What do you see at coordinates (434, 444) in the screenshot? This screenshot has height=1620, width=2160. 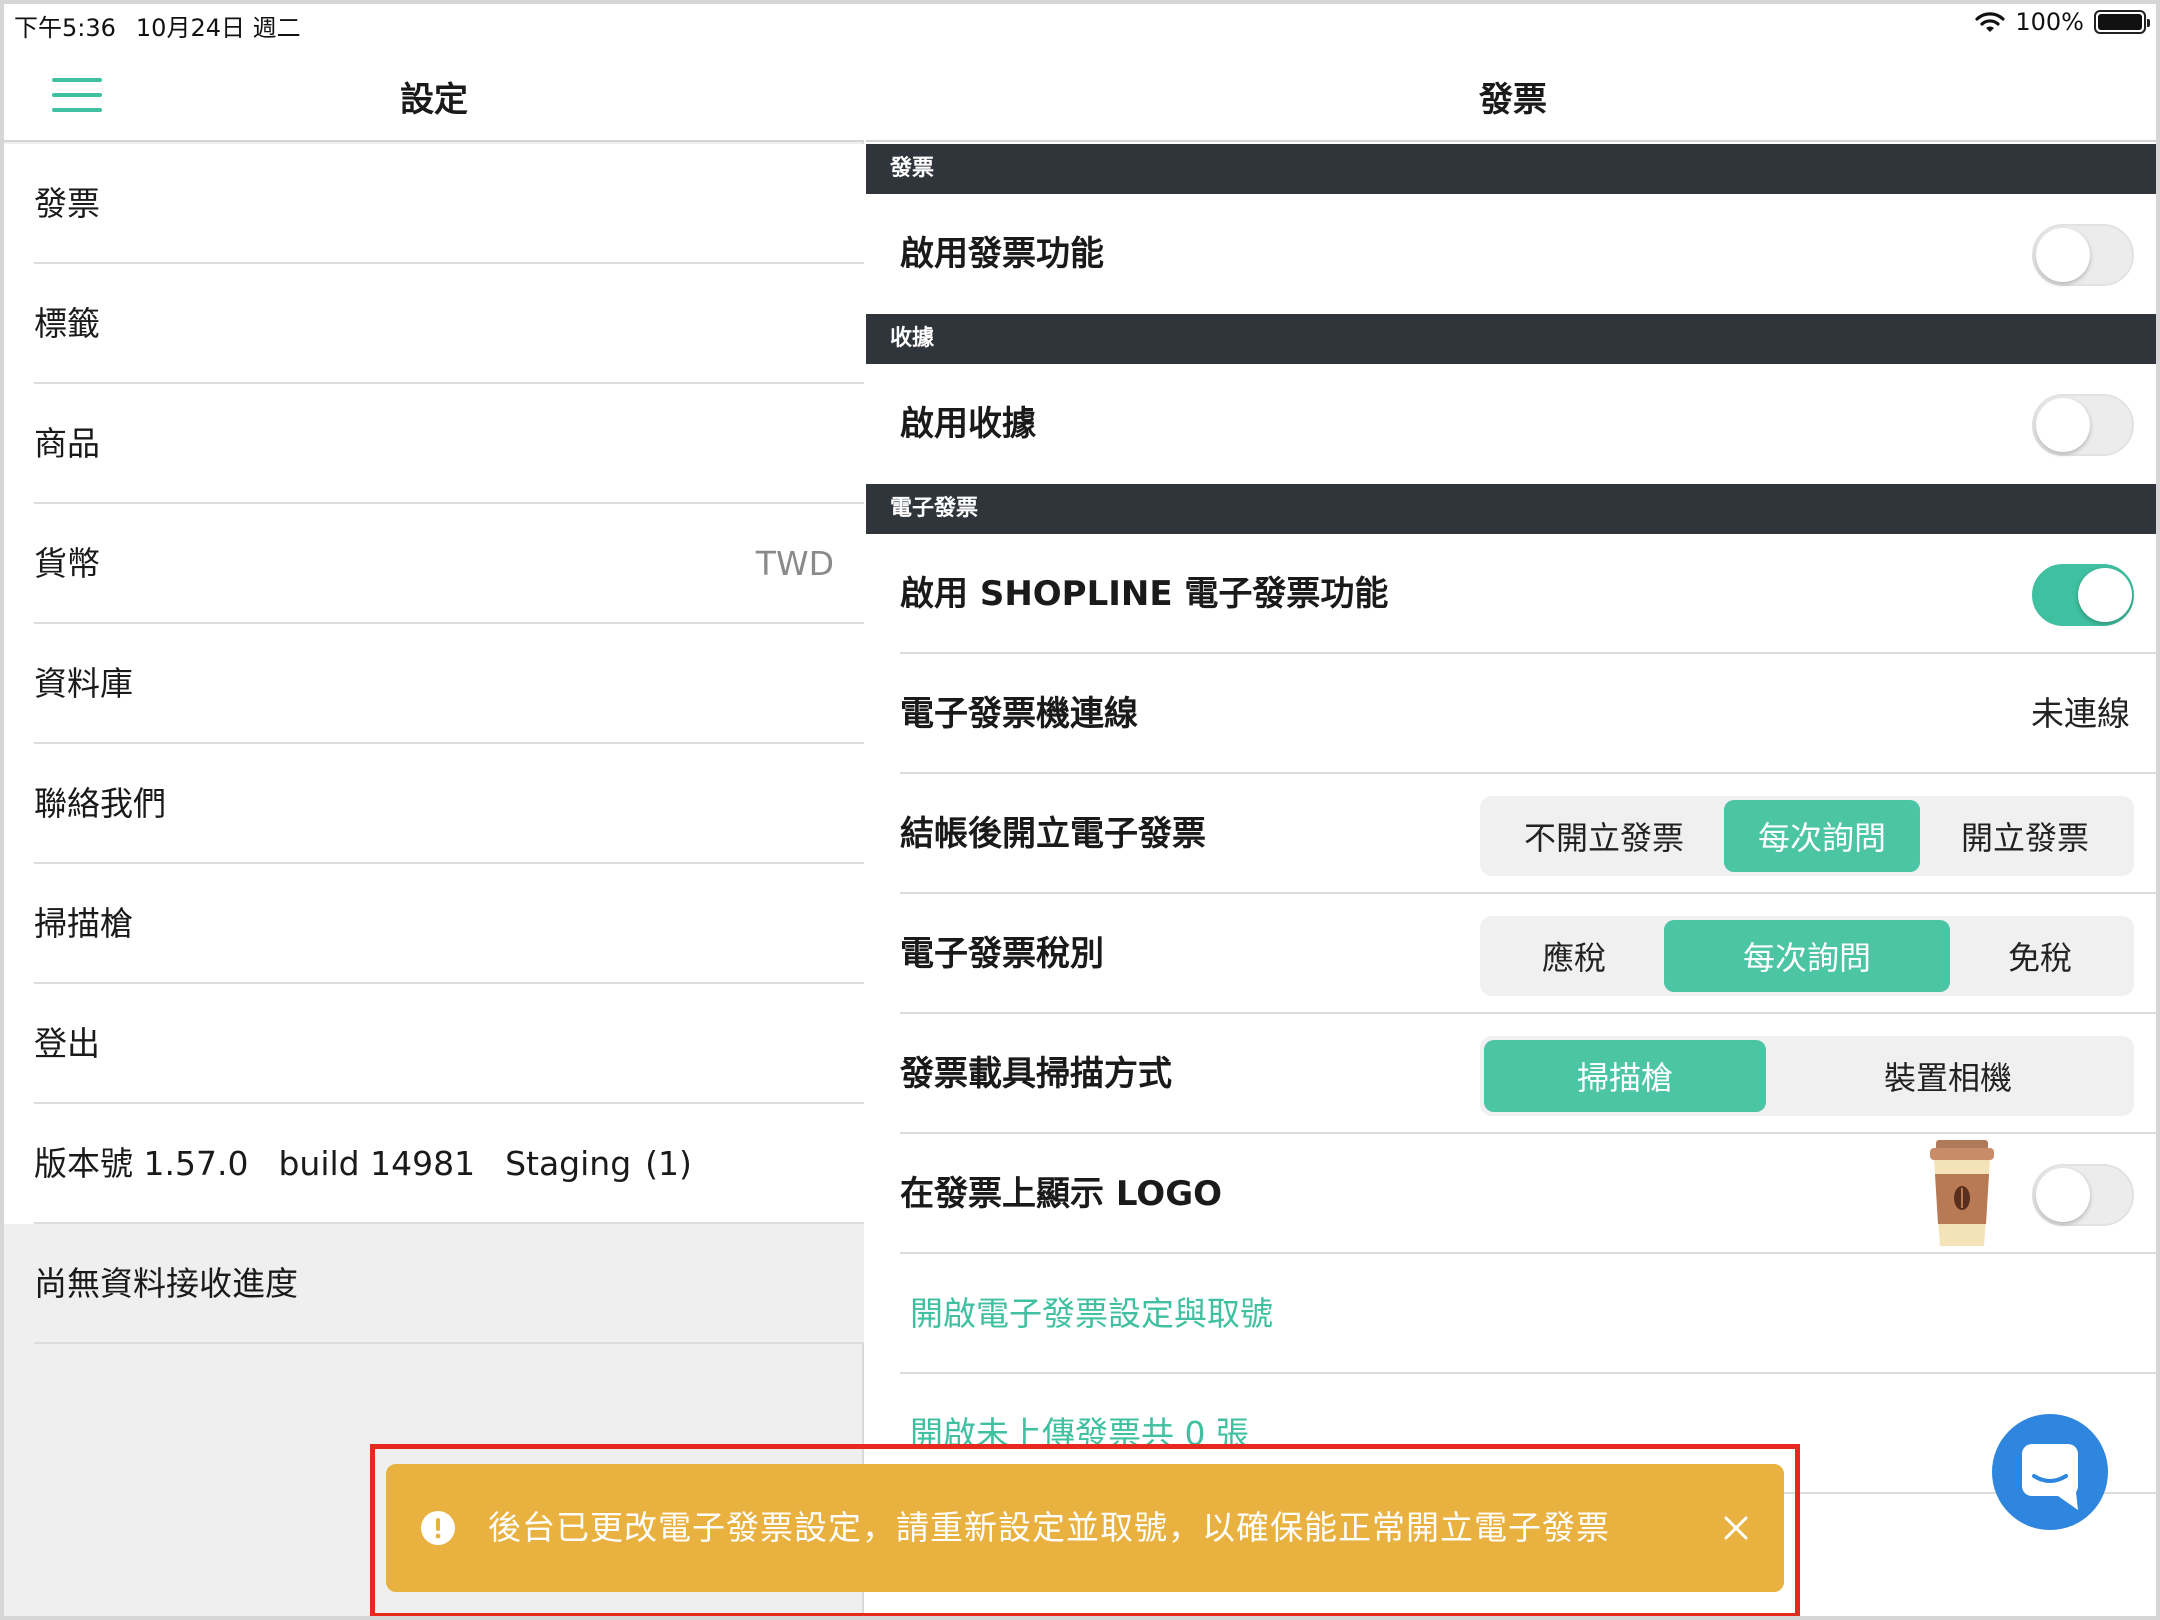 I see `sidebar-item-products: 商品` at bounding box center [434, 444].